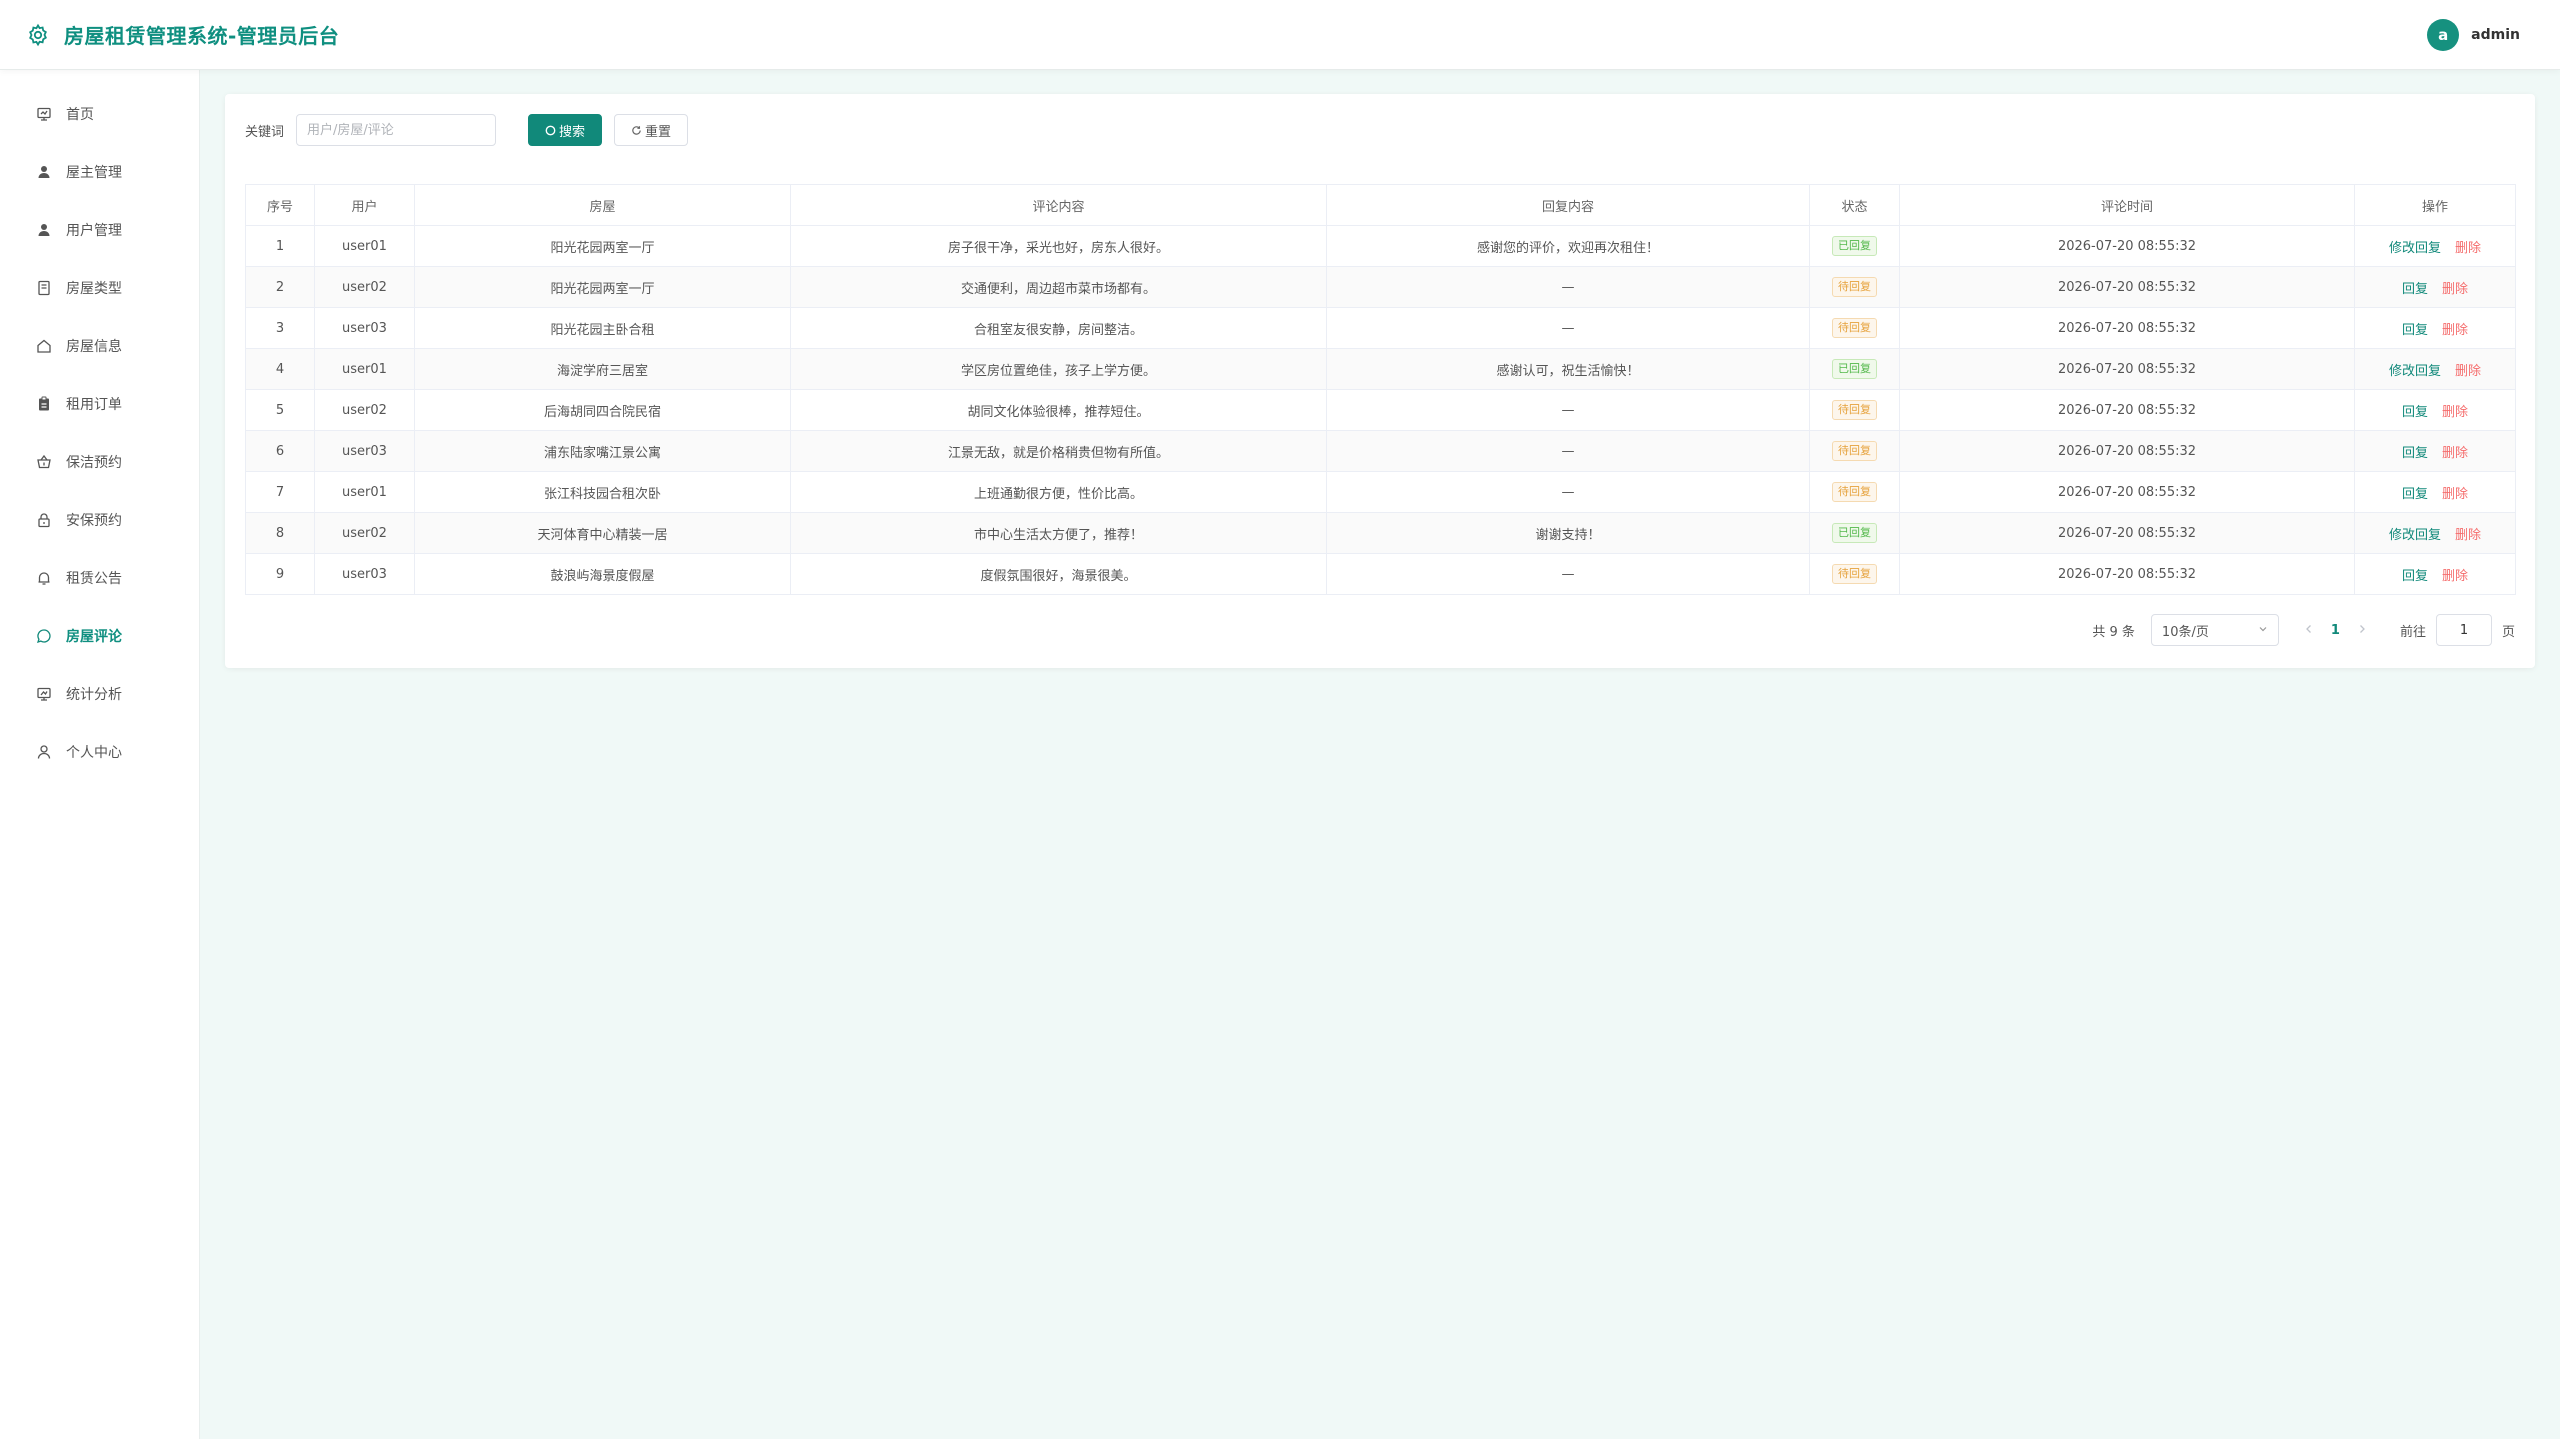 This screenshot has width=2560, height=1439. Describe the element at coordinates (2309, 630) in the screenshot. I see `prev-page-icon` at that location.